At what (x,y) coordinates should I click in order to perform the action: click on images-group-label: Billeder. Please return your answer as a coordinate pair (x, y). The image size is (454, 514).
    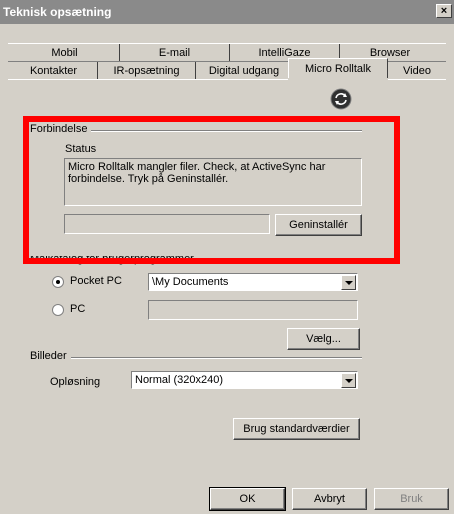
    Looking at the image, I should click on (50, 356).